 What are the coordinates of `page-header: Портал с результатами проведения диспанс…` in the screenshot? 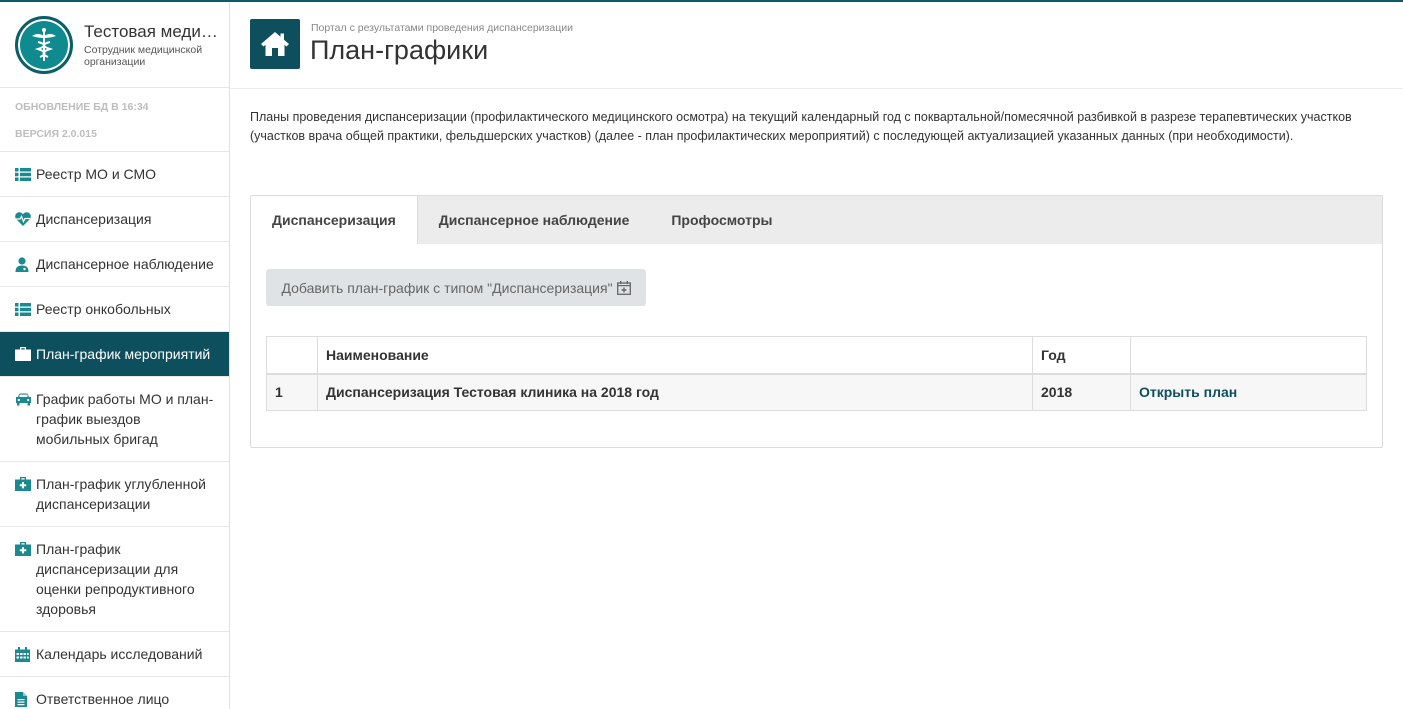 It's located at (816, 45).